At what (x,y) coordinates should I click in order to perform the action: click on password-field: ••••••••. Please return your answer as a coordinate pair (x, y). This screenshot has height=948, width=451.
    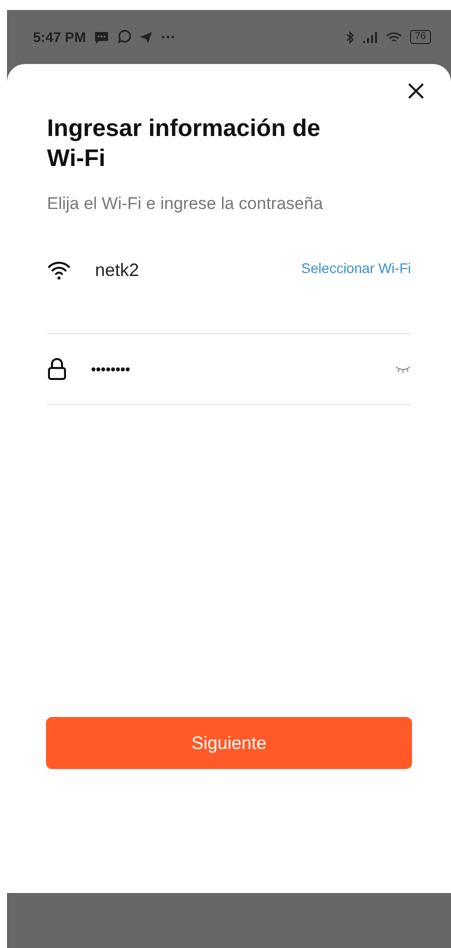
    Looking at the image, I should click on (110, 369).